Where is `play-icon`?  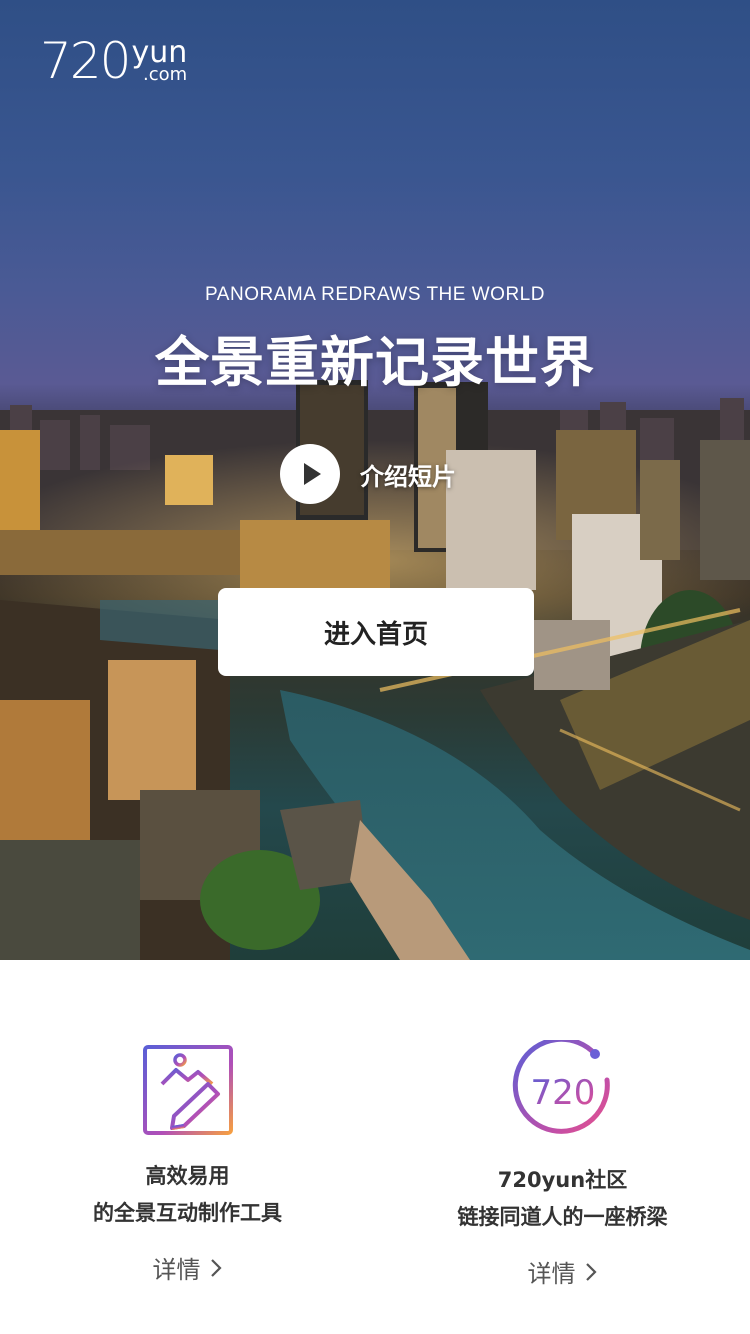 play-icon is located at coordinates (310, 474).